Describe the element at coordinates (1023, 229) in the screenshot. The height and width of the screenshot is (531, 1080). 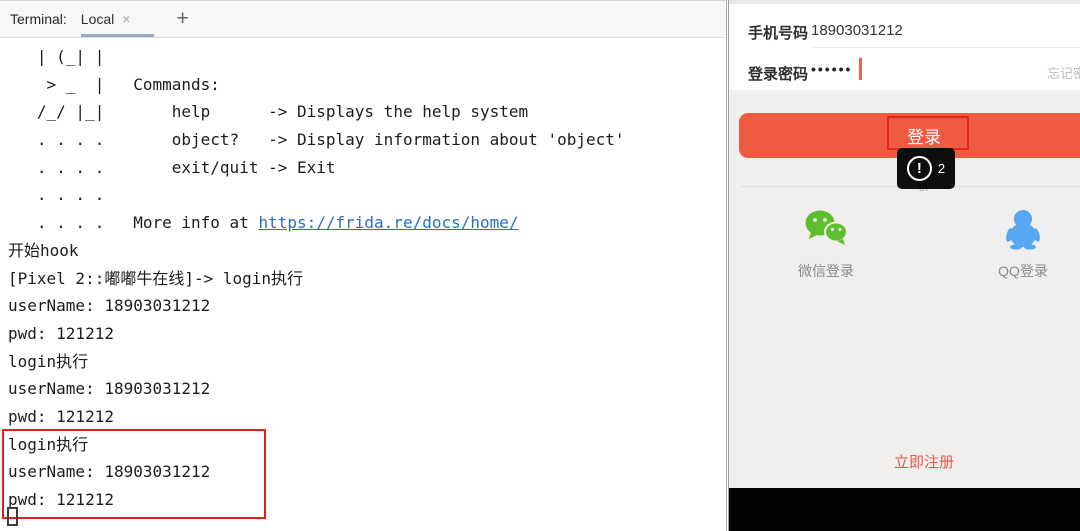
I see `qq-icon` at that location.